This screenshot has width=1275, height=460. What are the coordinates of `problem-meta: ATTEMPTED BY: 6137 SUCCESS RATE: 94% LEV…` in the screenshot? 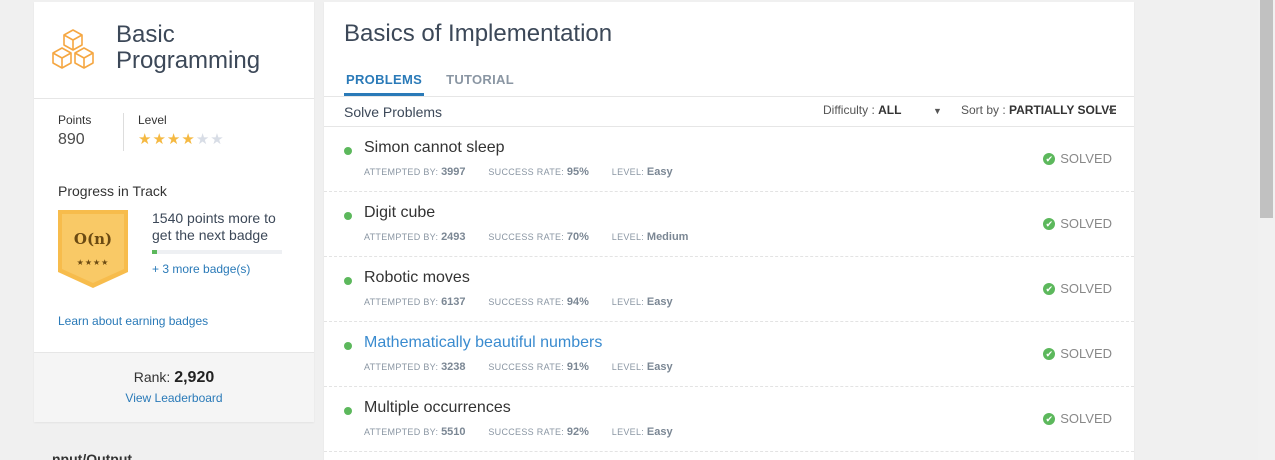 It's located at (528, 302).